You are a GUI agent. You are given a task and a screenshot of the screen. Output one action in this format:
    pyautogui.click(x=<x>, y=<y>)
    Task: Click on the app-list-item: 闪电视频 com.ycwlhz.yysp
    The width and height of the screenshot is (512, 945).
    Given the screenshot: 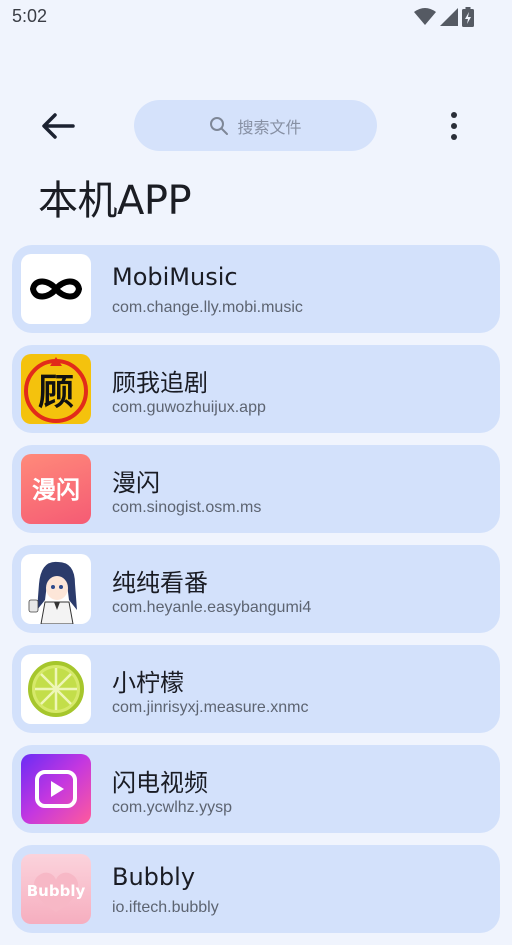 What is the action you would take?
    pyautogui.click(x=256, y=789)
    